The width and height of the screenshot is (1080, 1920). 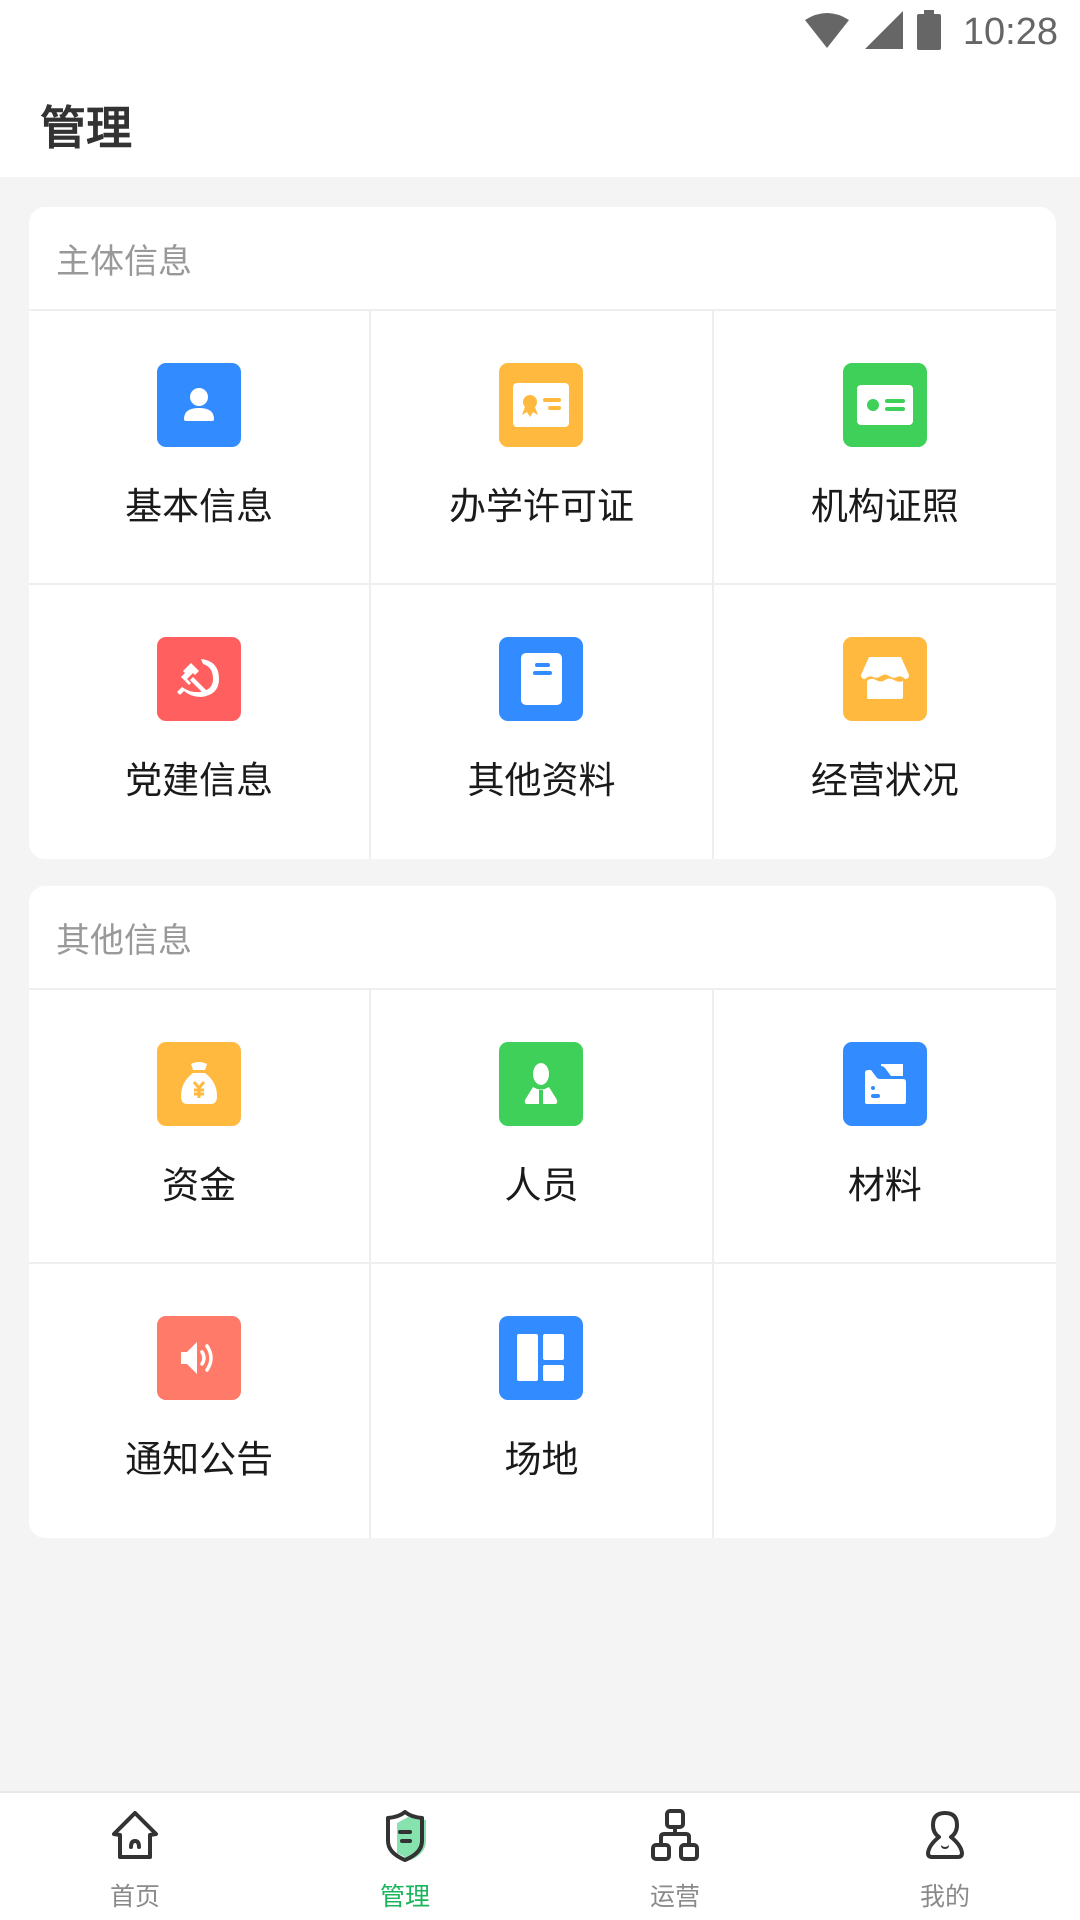 I want to click on nav-item-manage: 管理, so click(x=405, y=1856).